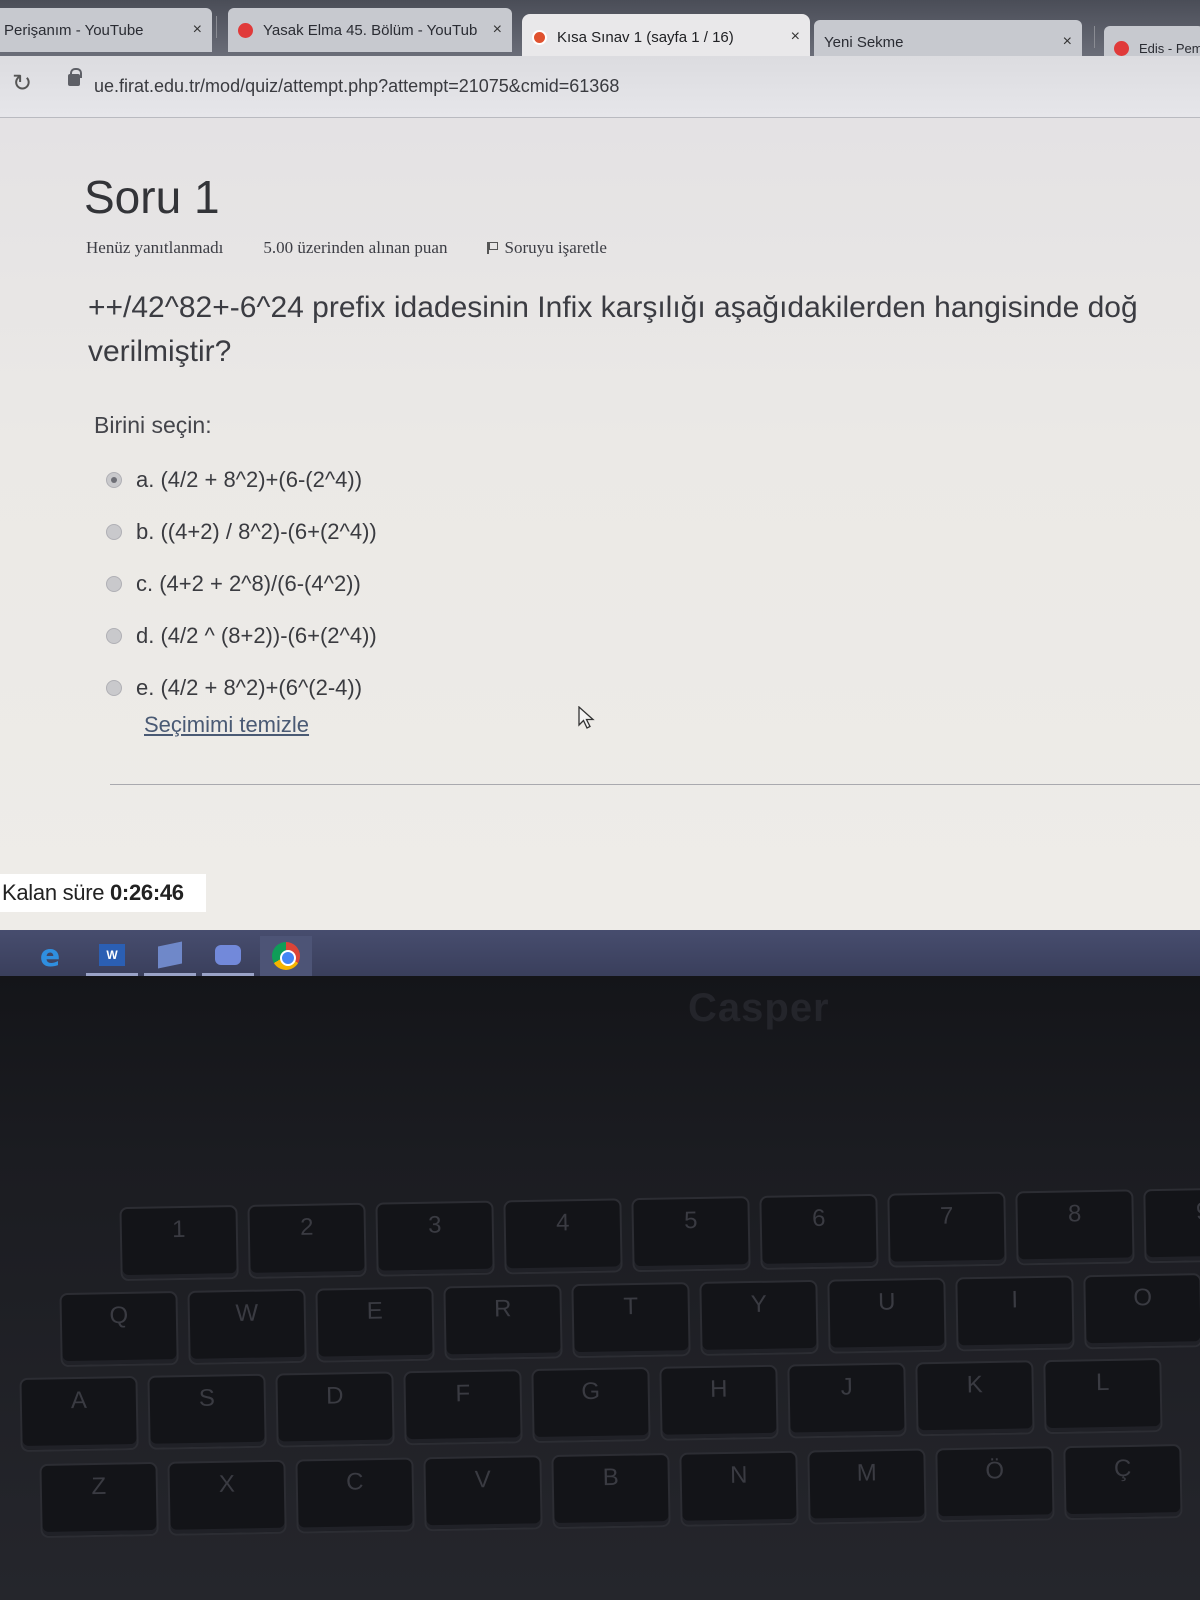  What do you see at coordinates (1169, 48) in the screenshot?
I see `tab-title: Edis - Pem` at bounding box center [1169, 48].